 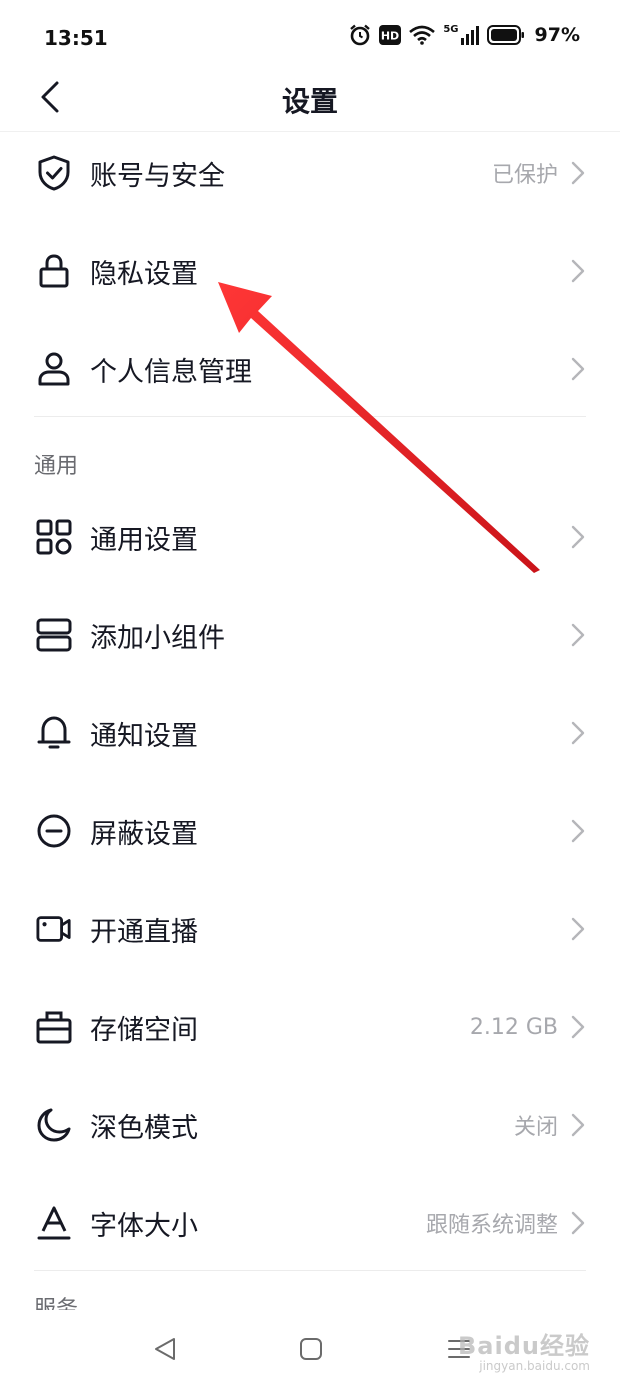 I want to click on menu-item-account-security: 账号与安全 已保护, so click(x=310, y=173).